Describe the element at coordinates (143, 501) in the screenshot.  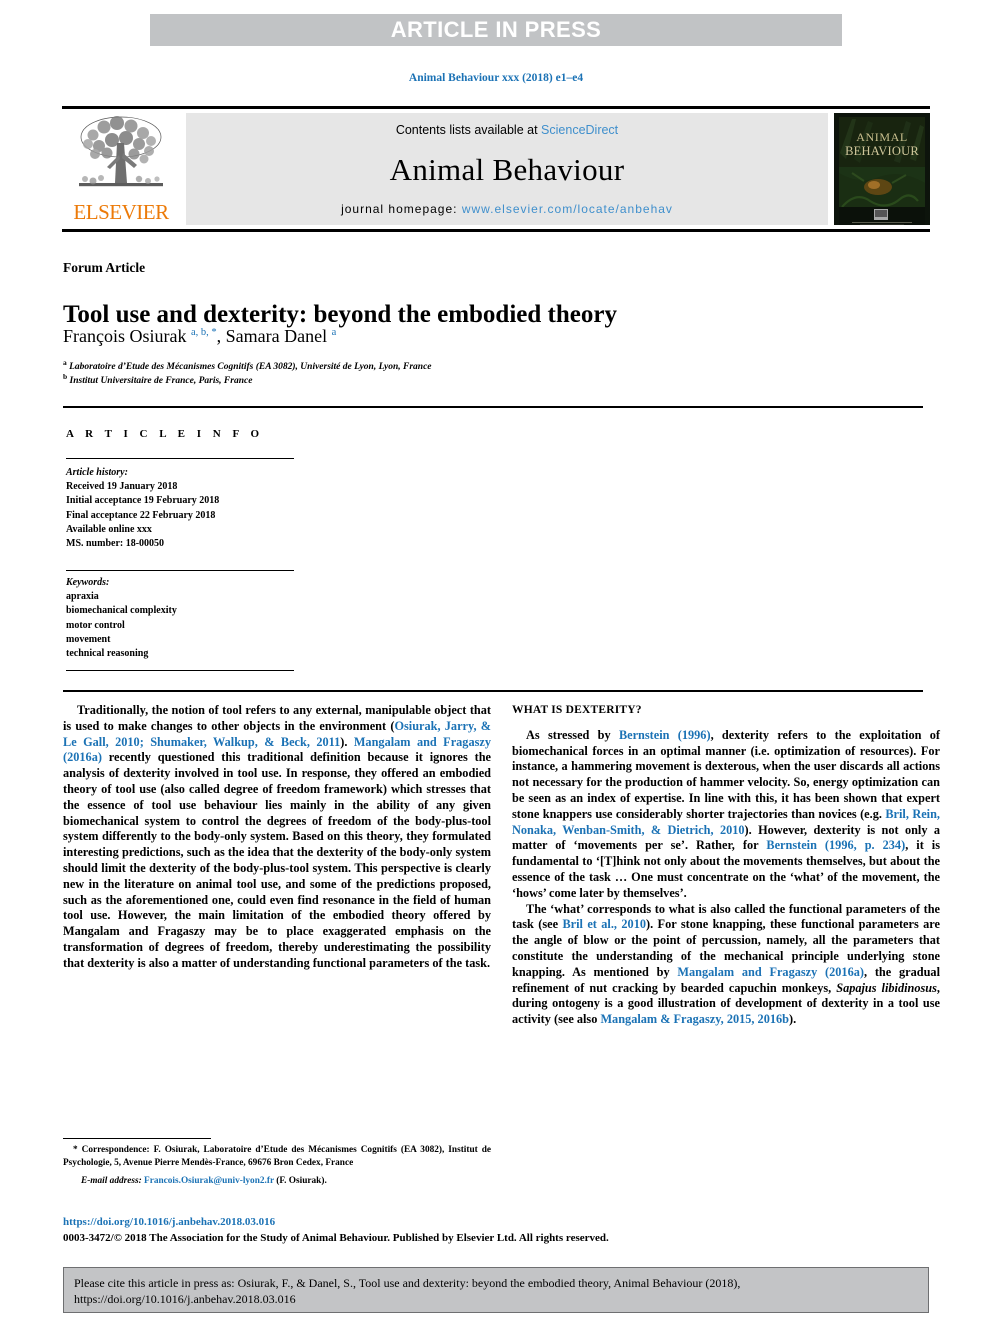
I see `article-history-item: Initial acceptance 19 February 2018` at that location.